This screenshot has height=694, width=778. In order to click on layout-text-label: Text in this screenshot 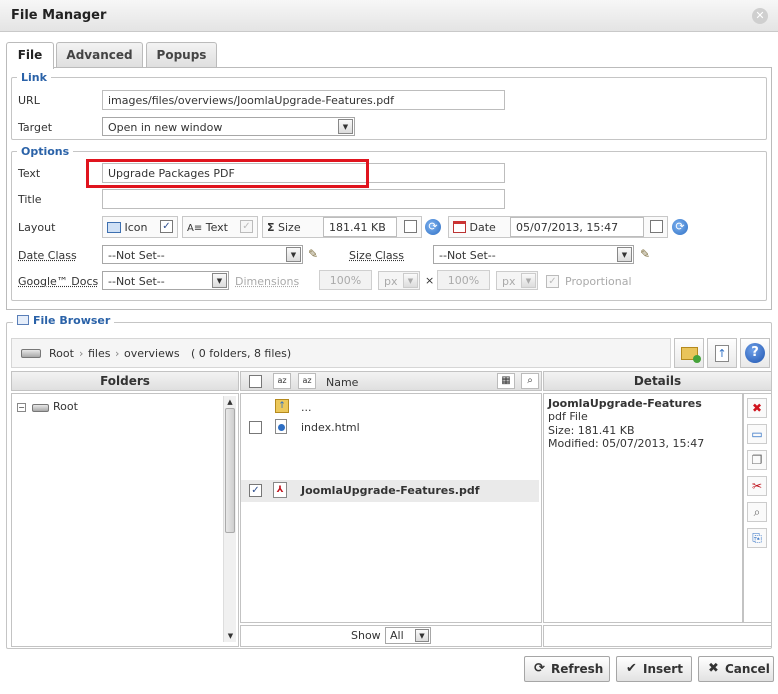, I will do `click(216, 227)`.